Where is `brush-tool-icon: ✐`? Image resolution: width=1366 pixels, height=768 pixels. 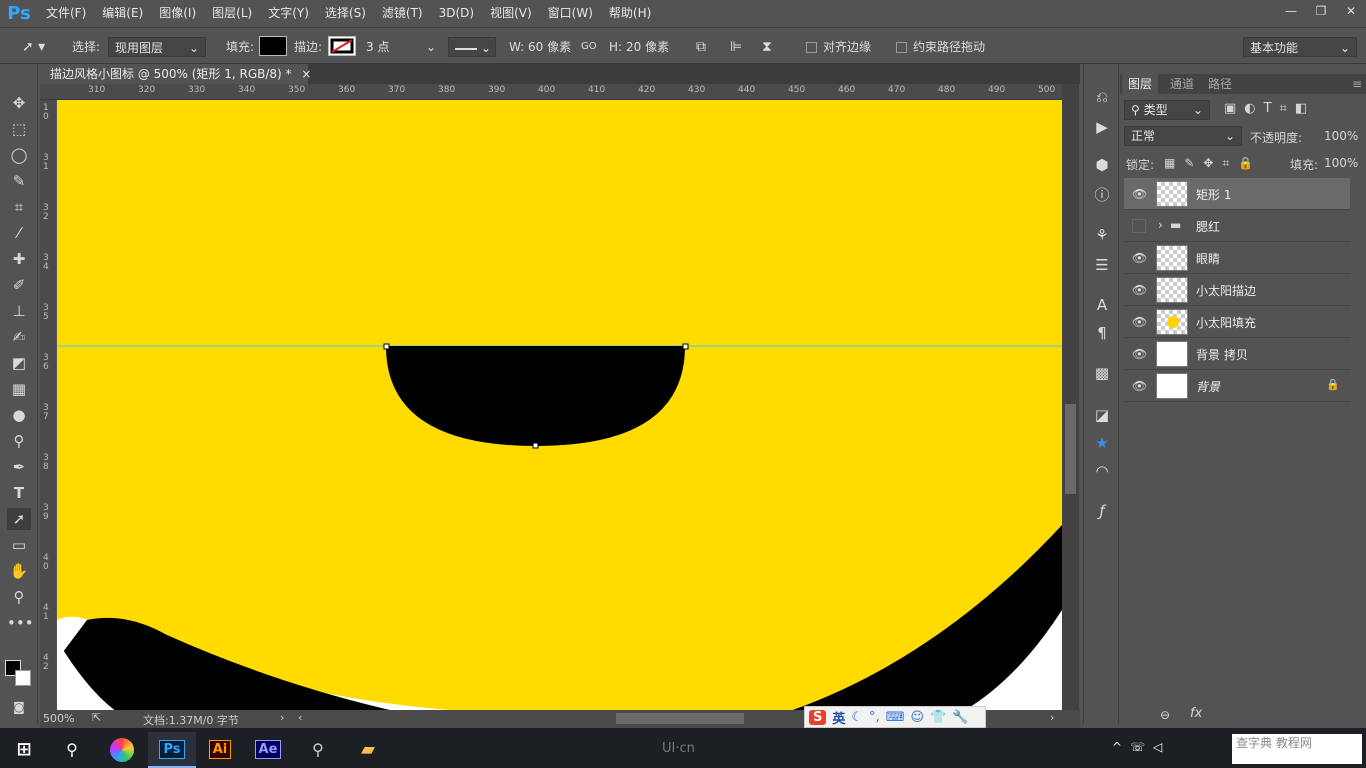 brush-tool-icon: ✐ is located at coordinates (19, 285).